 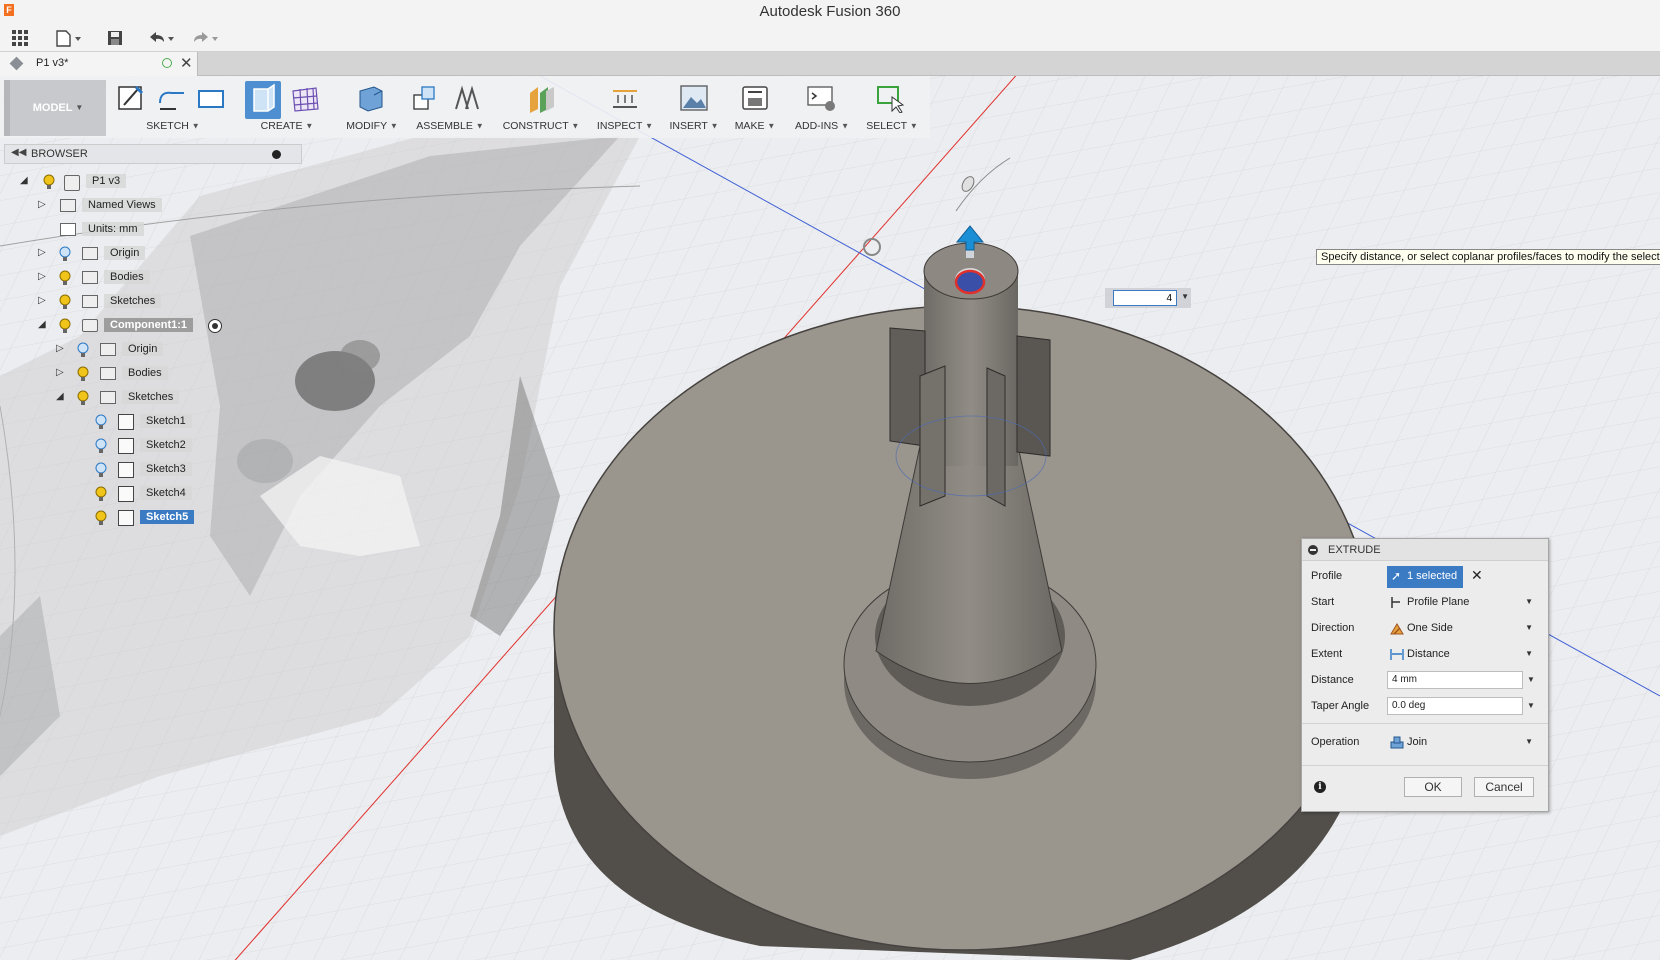 I want to click on add-ins-group: ADD-INS ▼, so click(x=822, y=107).